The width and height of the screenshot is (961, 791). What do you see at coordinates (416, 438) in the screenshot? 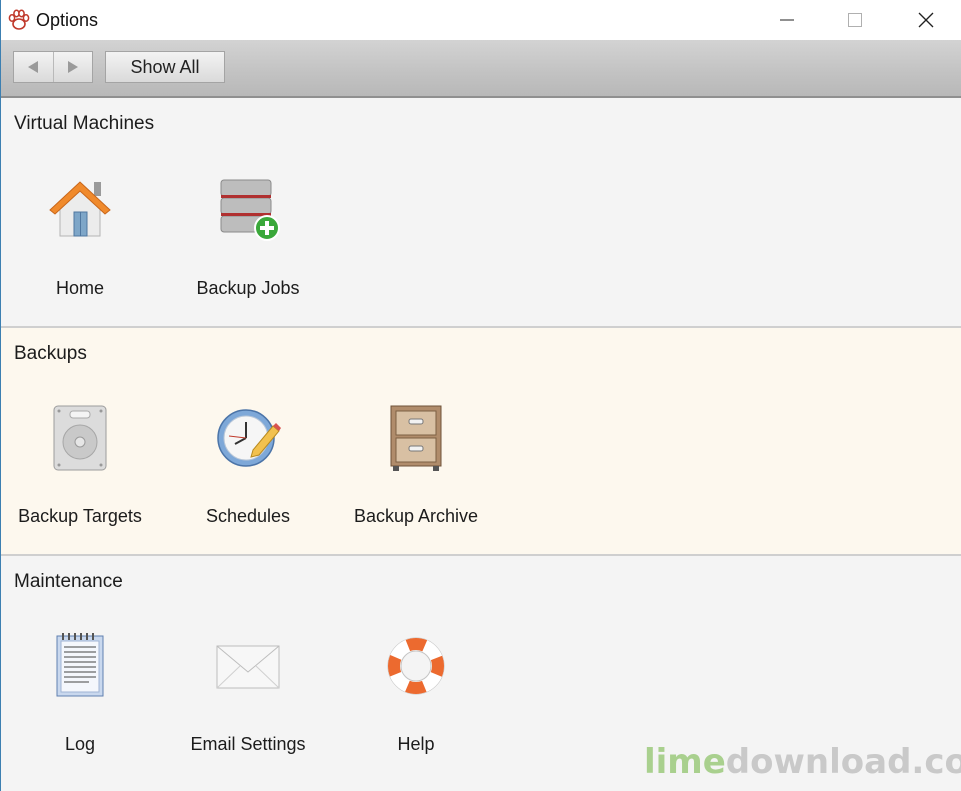
I see `file-cabinet-icon` at bounding box center [416, 438].